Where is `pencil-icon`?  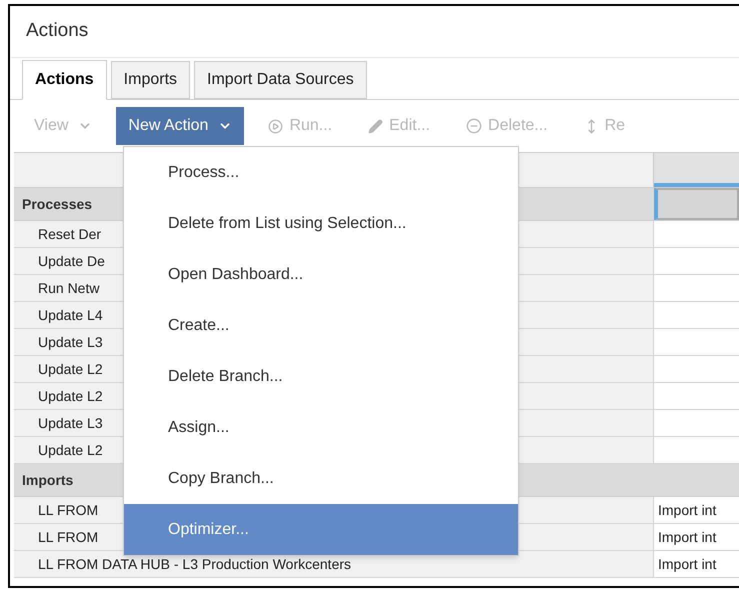
pencil-icon is located at coordinates (376, 126).